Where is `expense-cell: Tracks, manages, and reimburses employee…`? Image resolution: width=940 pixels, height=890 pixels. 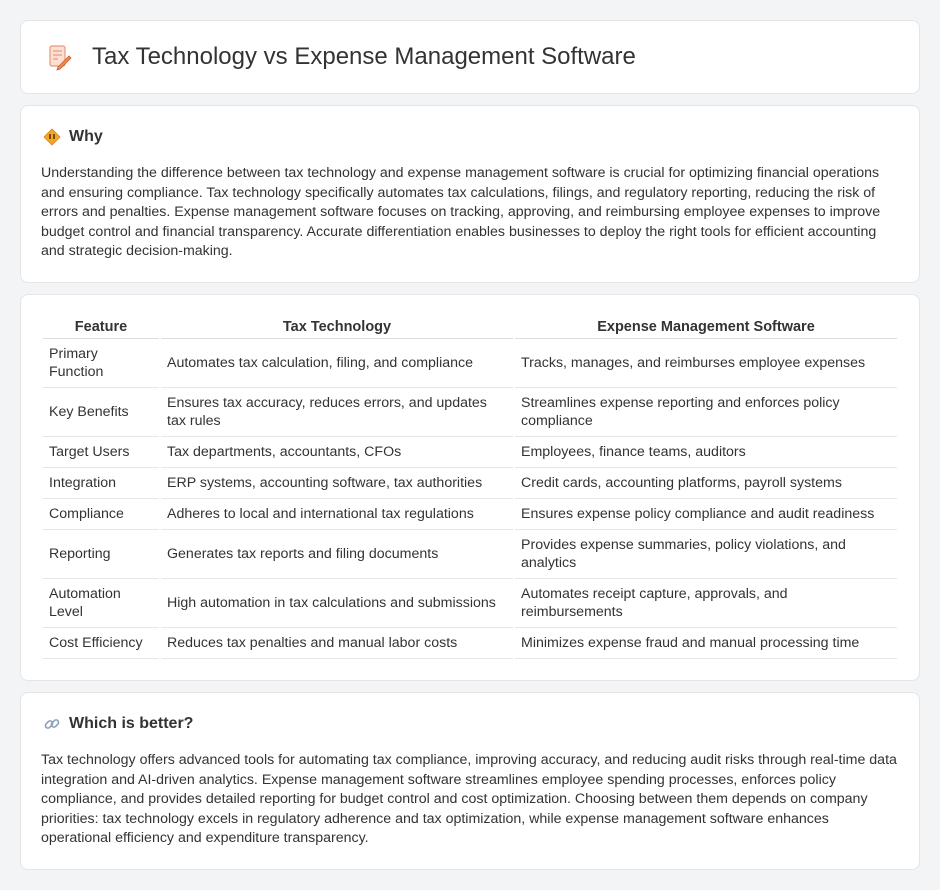 expense-cell: Tracks, manages, and reimburses employee… is located at coordinates (706, 363).